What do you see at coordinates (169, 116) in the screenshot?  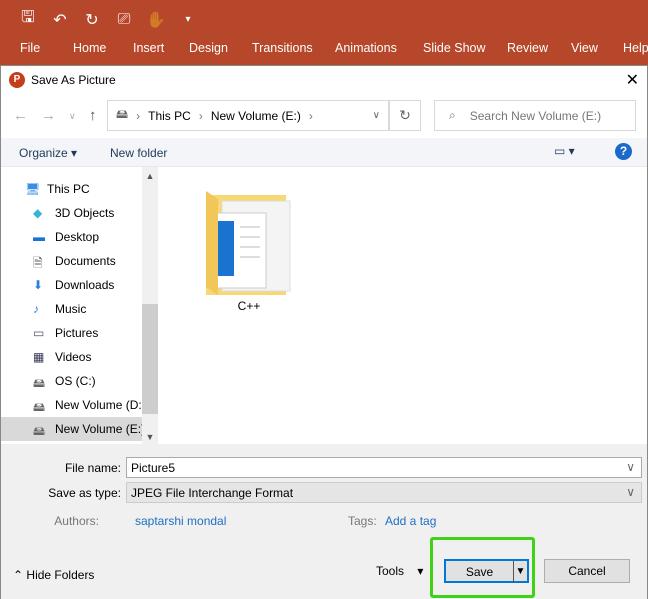 I see `breadcrumb-this-pc: This PC` at bounding box center [169, 116].